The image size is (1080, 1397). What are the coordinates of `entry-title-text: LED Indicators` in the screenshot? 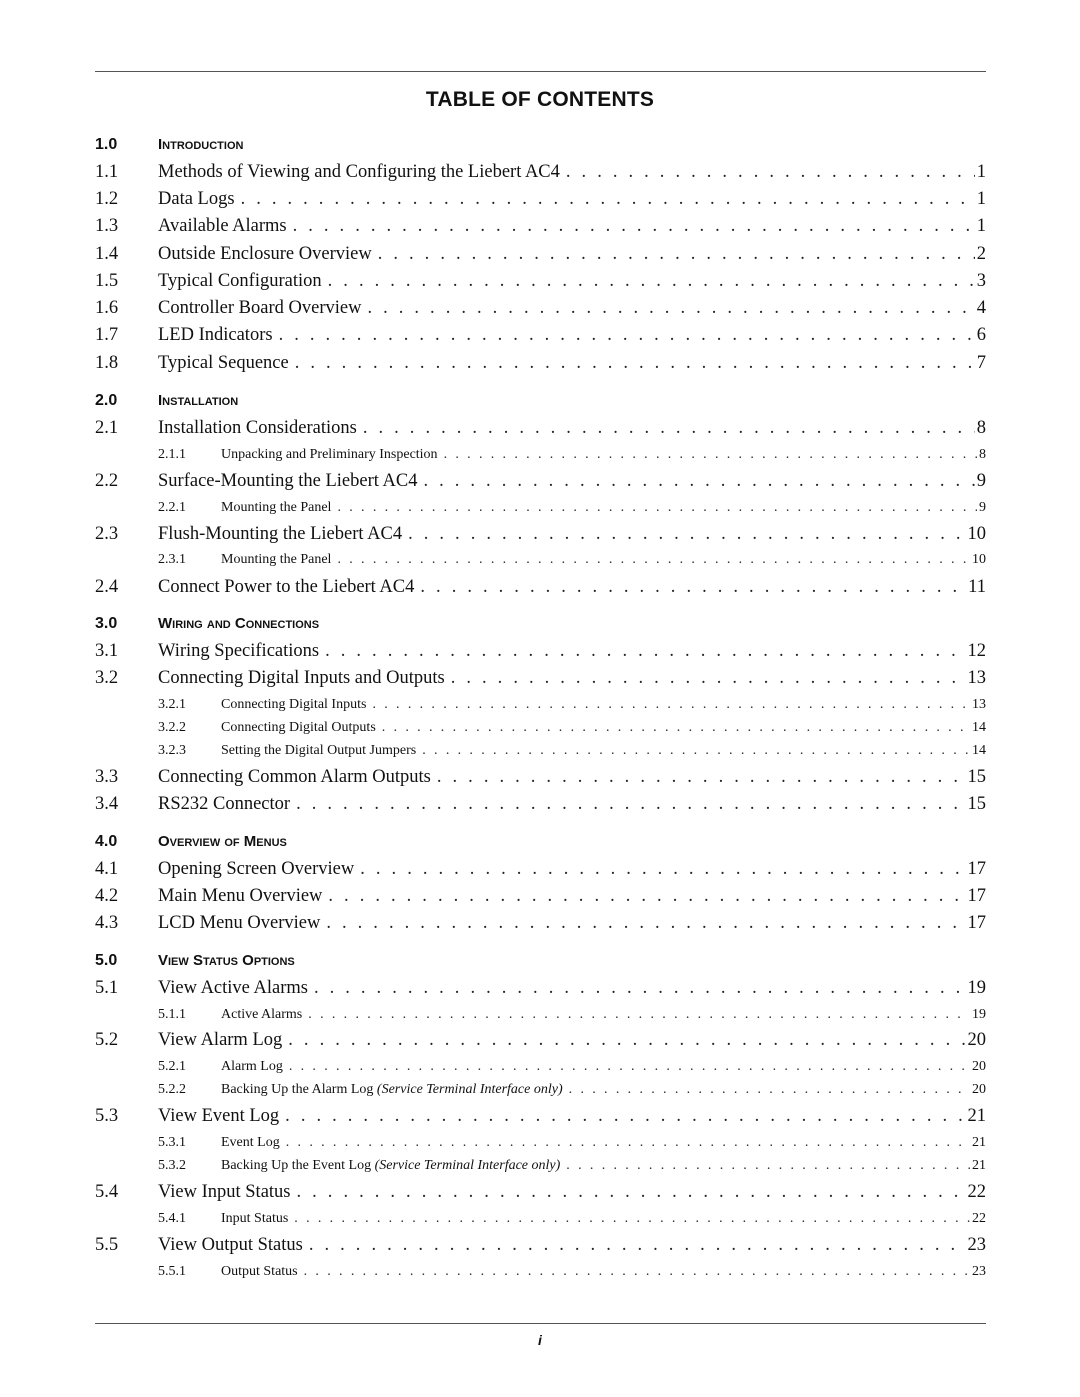 It's located at (215, 335).